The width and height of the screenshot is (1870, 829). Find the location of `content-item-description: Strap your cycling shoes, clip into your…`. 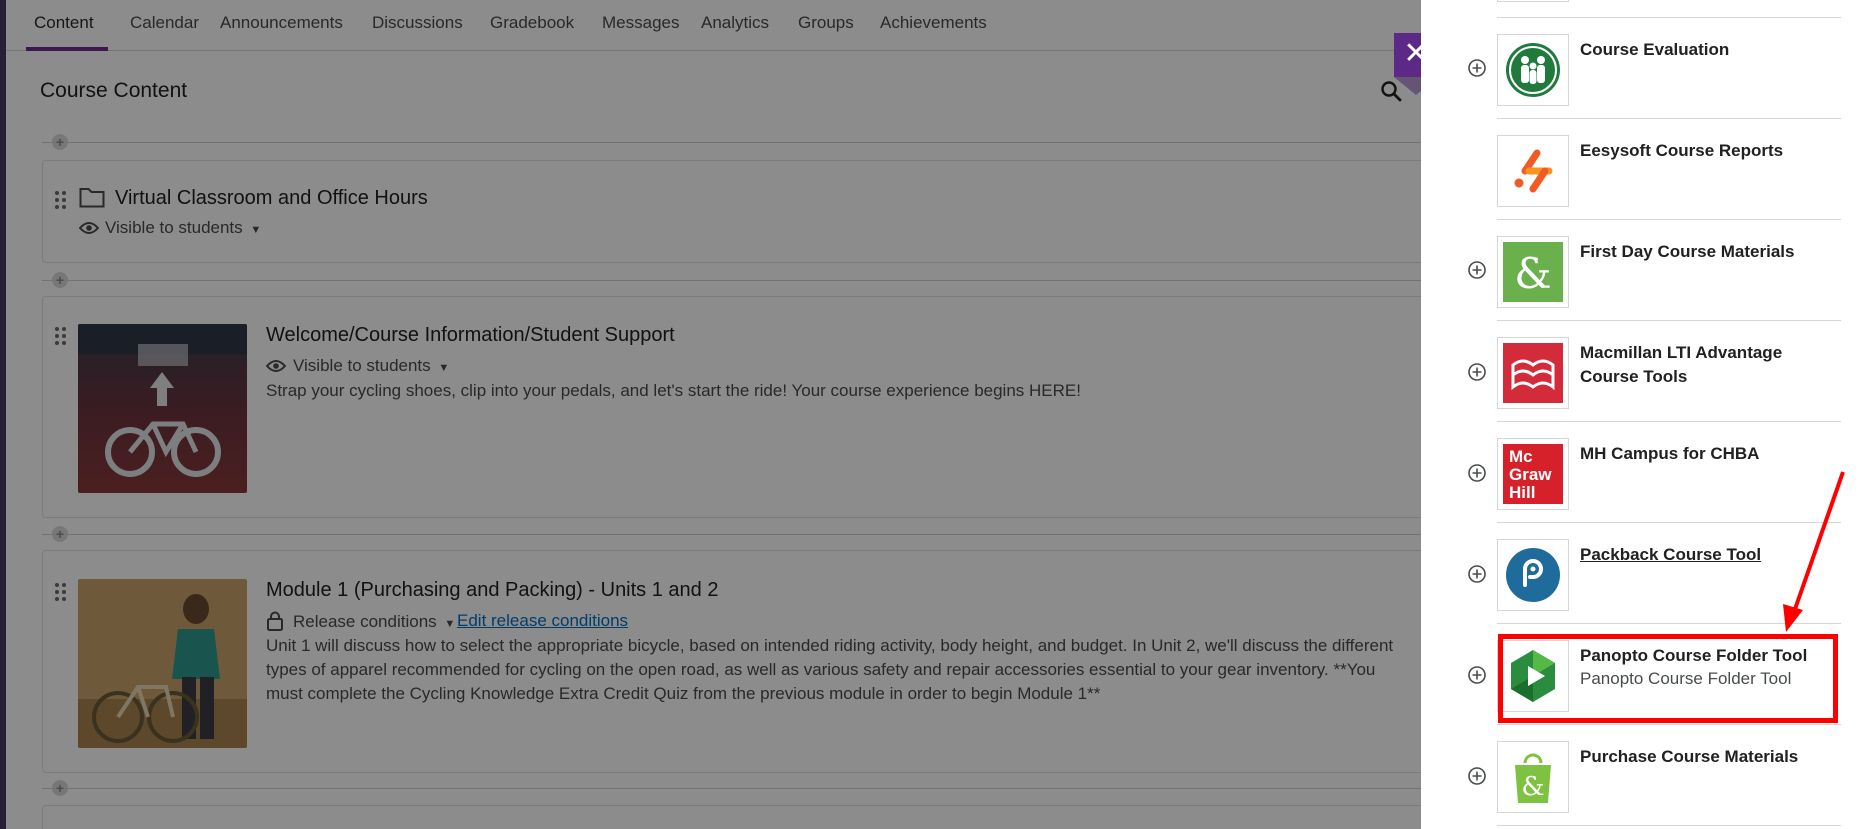

content-item-description: Strap your cycling shoes, clip into your… is located at coordinates (673, 390).